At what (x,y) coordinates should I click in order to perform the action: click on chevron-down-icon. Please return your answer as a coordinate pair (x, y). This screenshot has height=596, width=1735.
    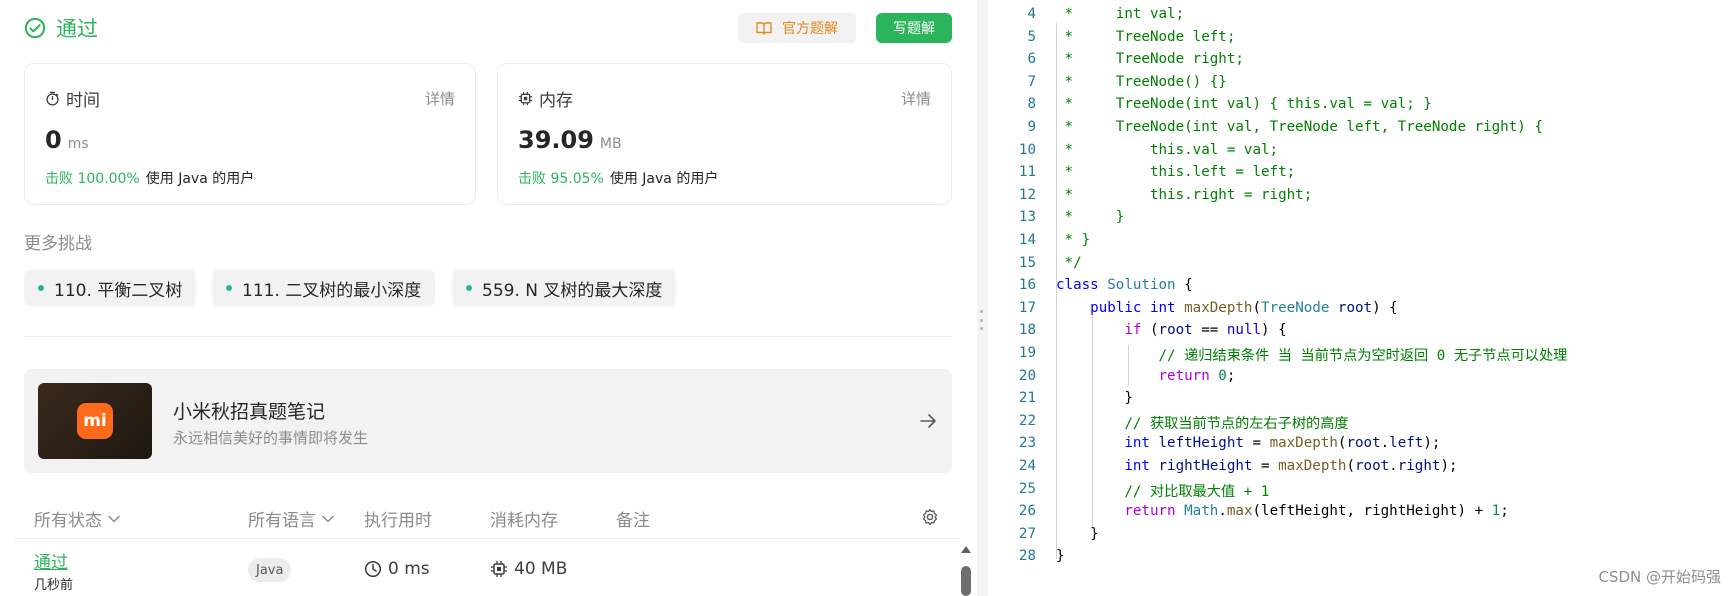
    Looking at the image, I should click on (114, 519).